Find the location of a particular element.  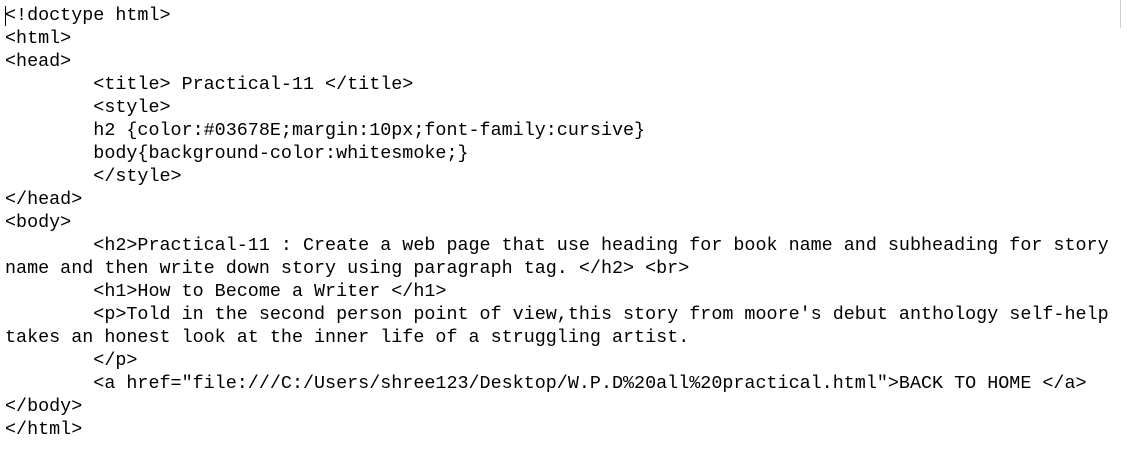

code-line: </body> is located at coordinates (44, 406).